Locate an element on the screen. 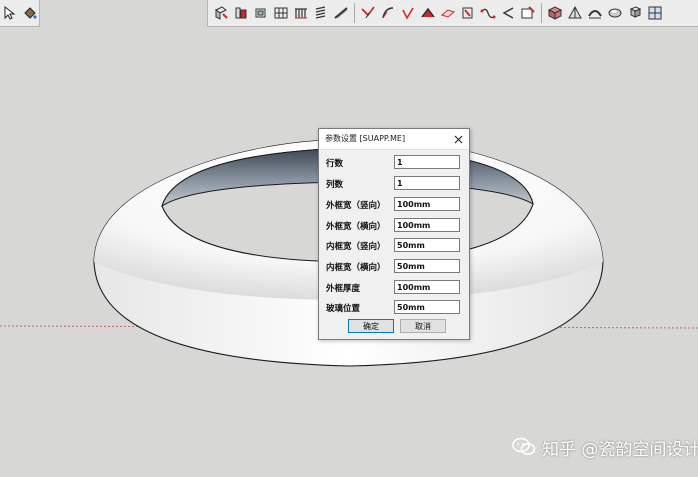 The width and height of the screenshot is (698, 477). outer-width-horizontal-input is located at coordinates (427, 225).